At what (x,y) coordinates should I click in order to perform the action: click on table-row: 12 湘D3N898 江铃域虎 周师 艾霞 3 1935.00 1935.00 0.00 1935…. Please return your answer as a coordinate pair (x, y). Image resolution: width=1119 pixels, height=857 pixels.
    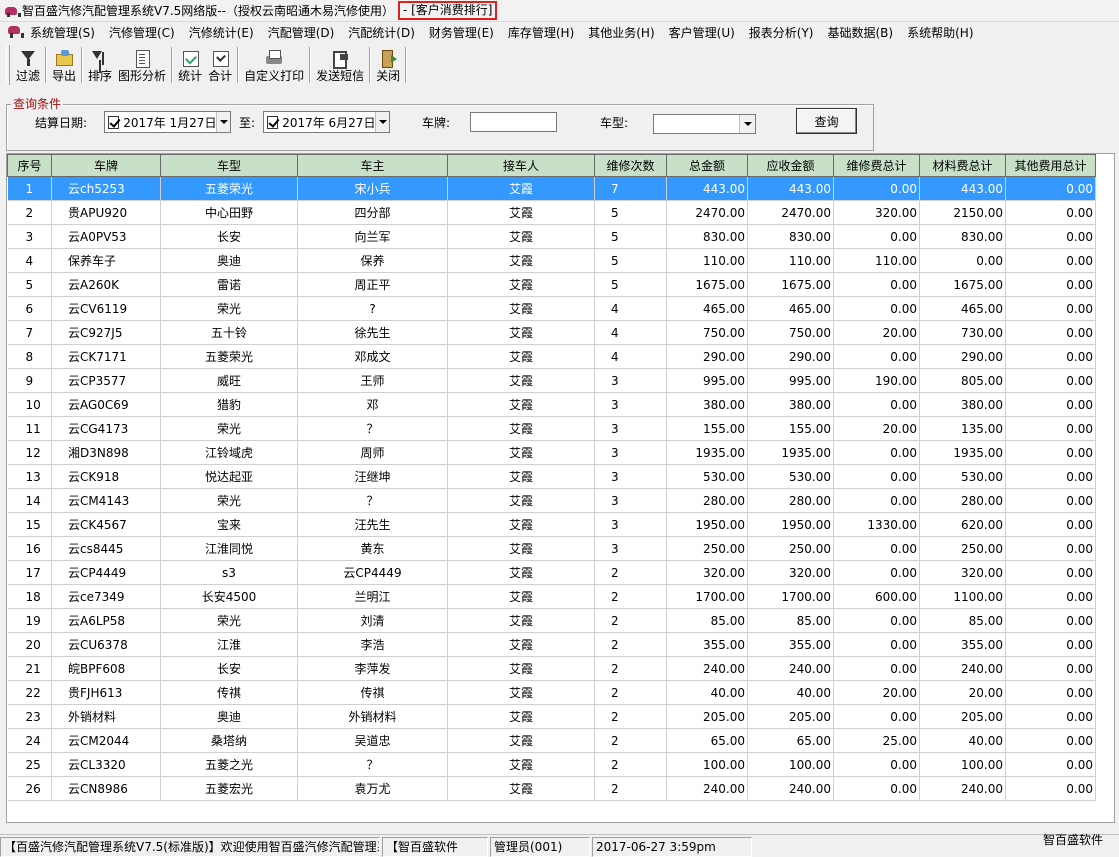
    Looking at the image, I should click on (551, 452).